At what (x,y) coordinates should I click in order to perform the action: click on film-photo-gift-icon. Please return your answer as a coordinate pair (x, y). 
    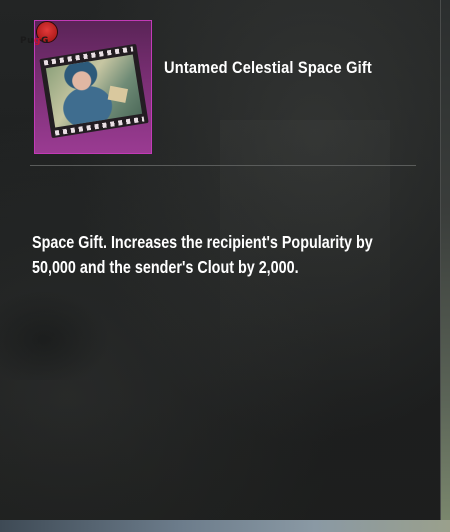
    Looking at the image, I should click on (94, 91).